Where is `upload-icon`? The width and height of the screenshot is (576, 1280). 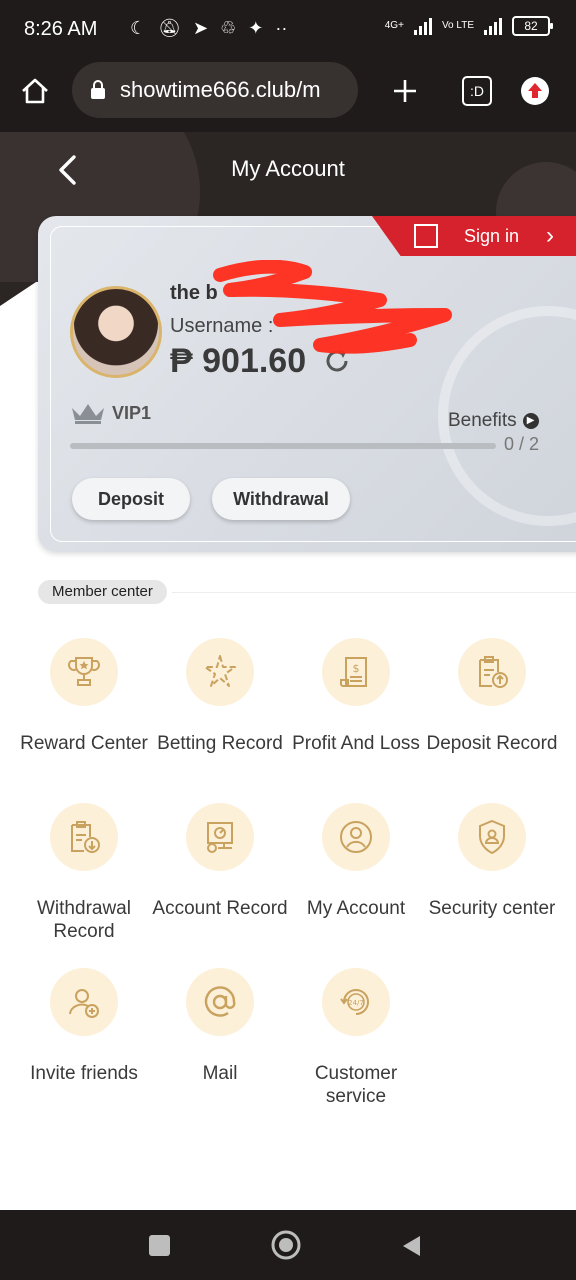 upload-icon is located at coordinates (535, 91).